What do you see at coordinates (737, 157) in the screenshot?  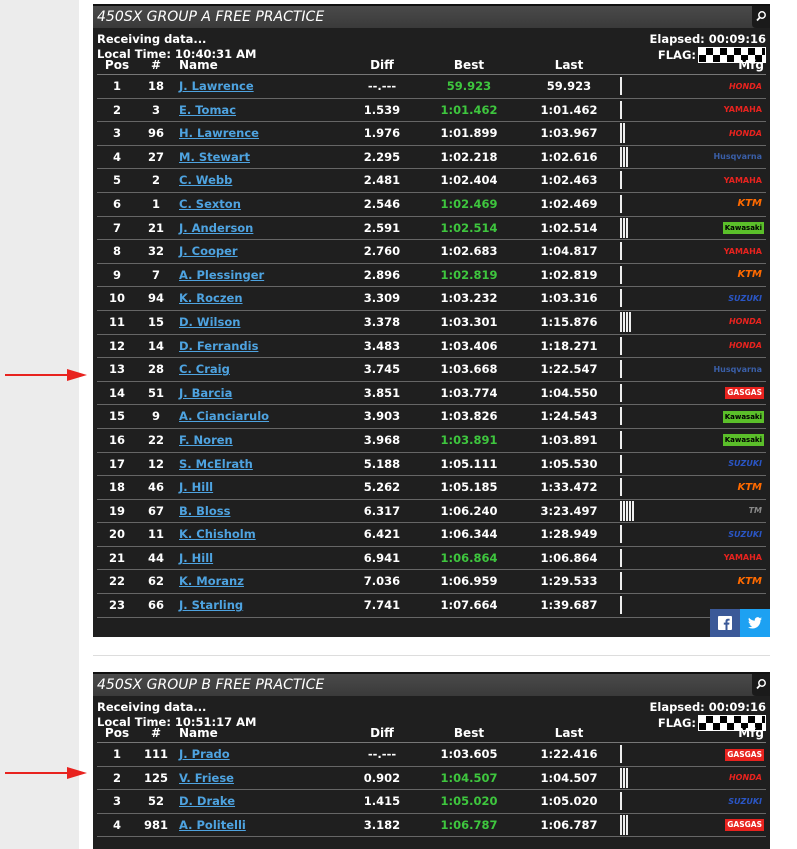 I see `manufacturer-logo: Husqvarna` at bounding box center [737, 157].